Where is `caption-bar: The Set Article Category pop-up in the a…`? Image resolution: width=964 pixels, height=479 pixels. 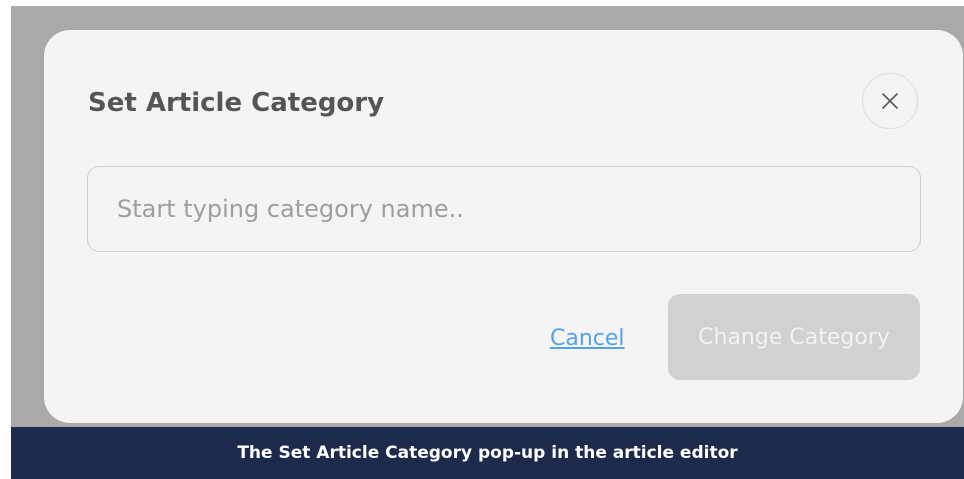
caption-bar: The Set Article Category pop-up in the a… is located at coordinates (487, 453).